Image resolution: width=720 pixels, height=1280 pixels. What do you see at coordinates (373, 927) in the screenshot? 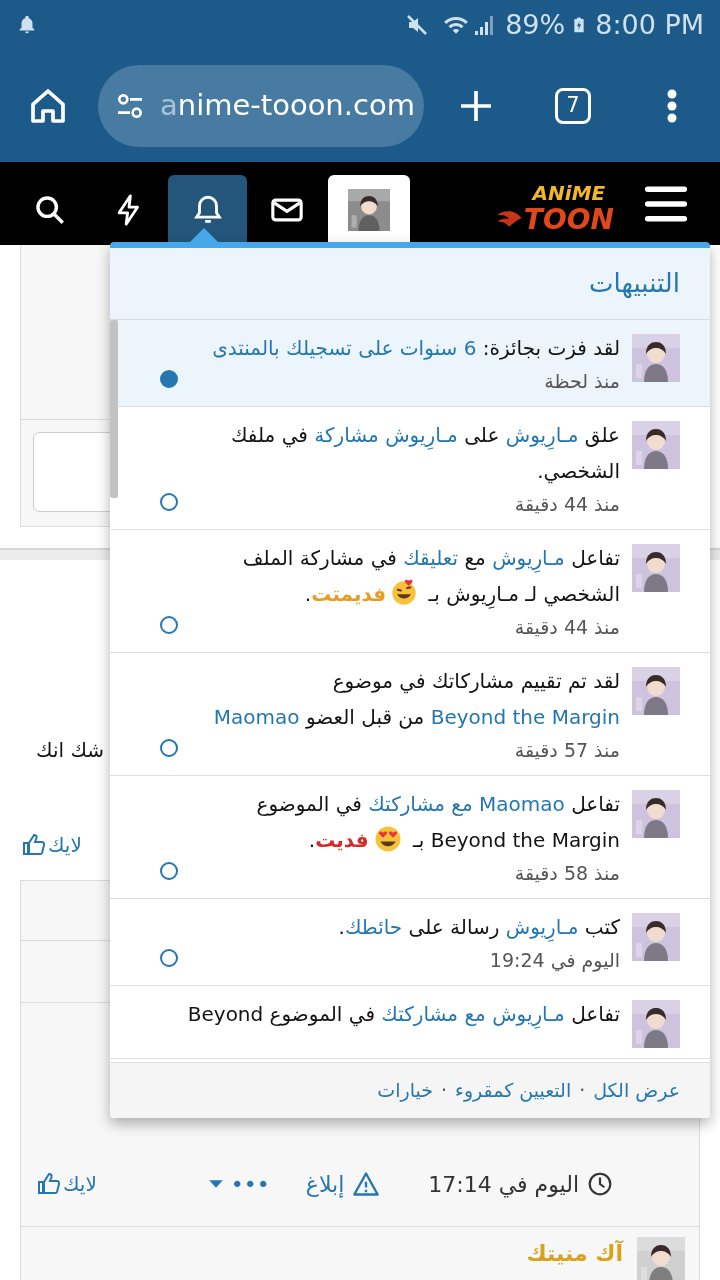
I see `link: حائطك` at bounding box center [373, 927].